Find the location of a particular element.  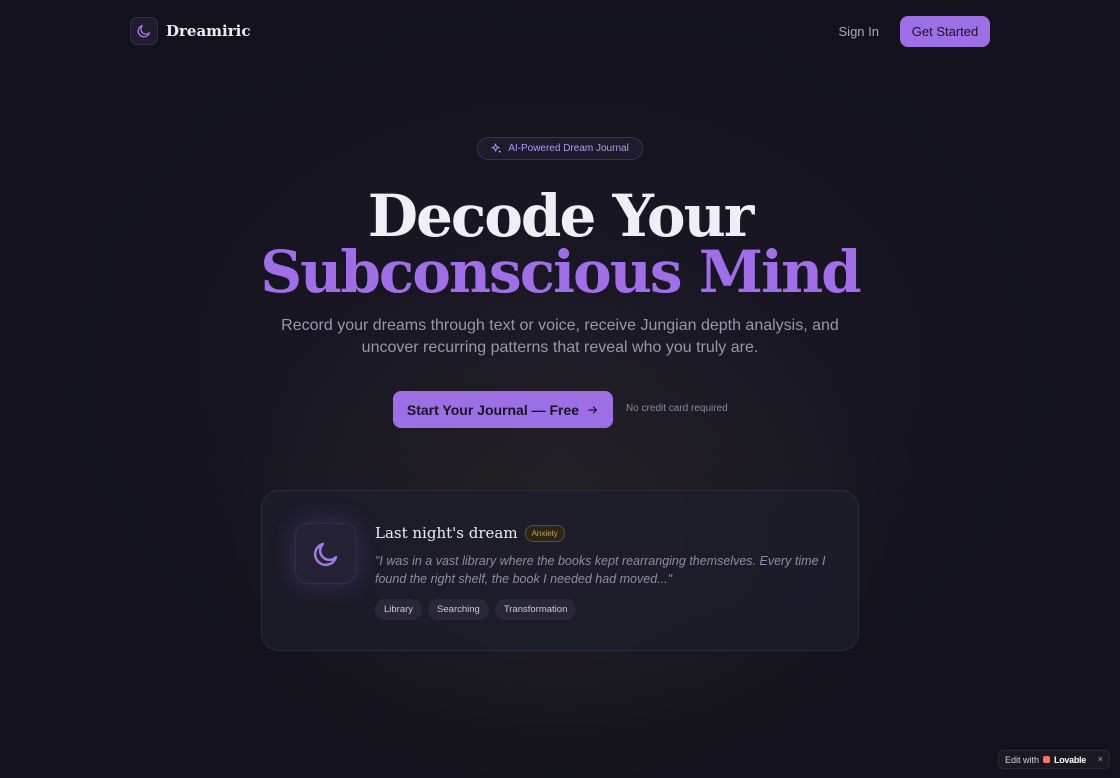

nav-actions: Sign In Get Started is located at coordinates (914, 31).